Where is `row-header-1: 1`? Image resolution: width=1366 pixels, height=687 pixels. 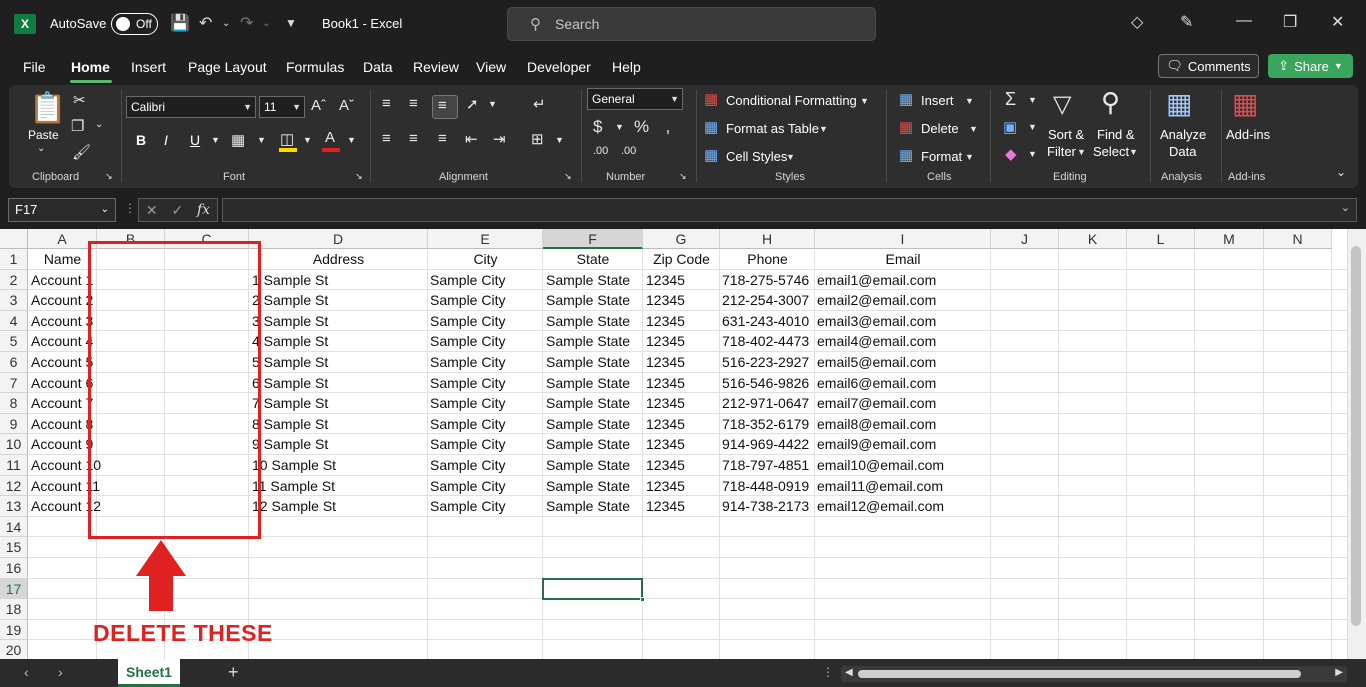
row-header-1: 1 is located at coordinates (14, 259).